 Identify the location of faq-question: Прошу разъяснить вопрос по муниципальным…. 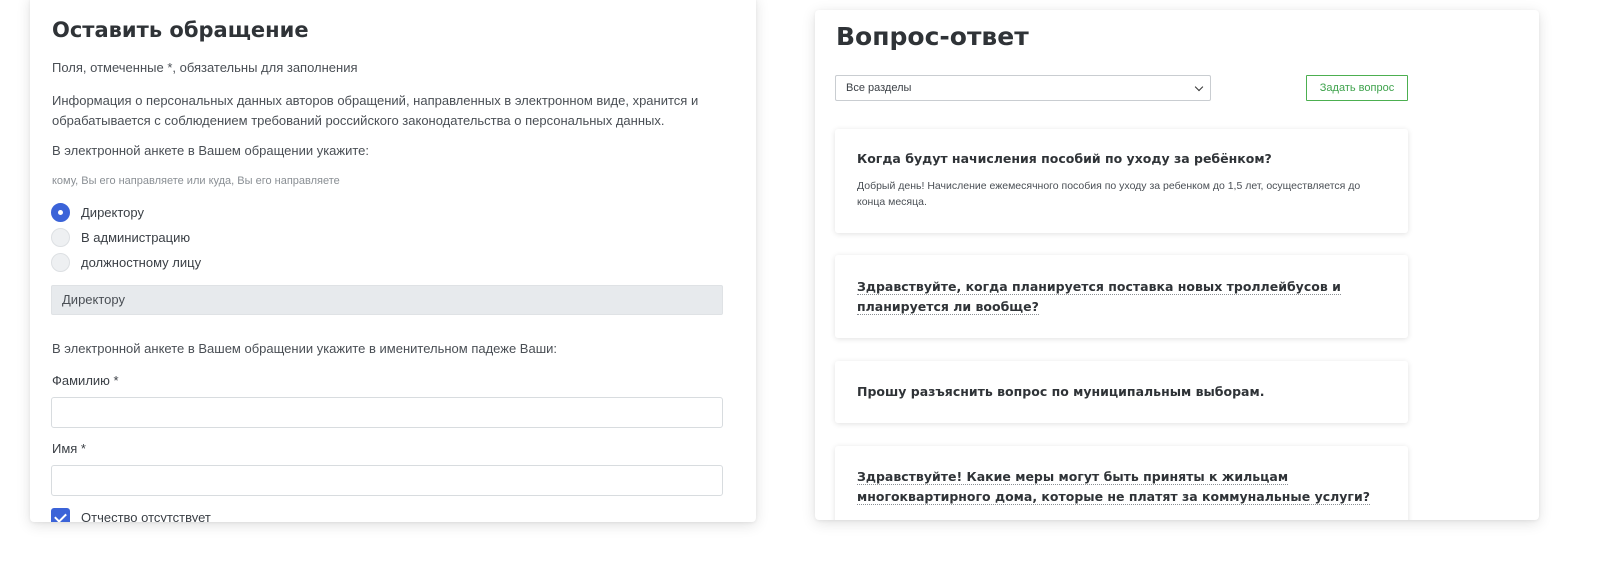
(1121, 392).